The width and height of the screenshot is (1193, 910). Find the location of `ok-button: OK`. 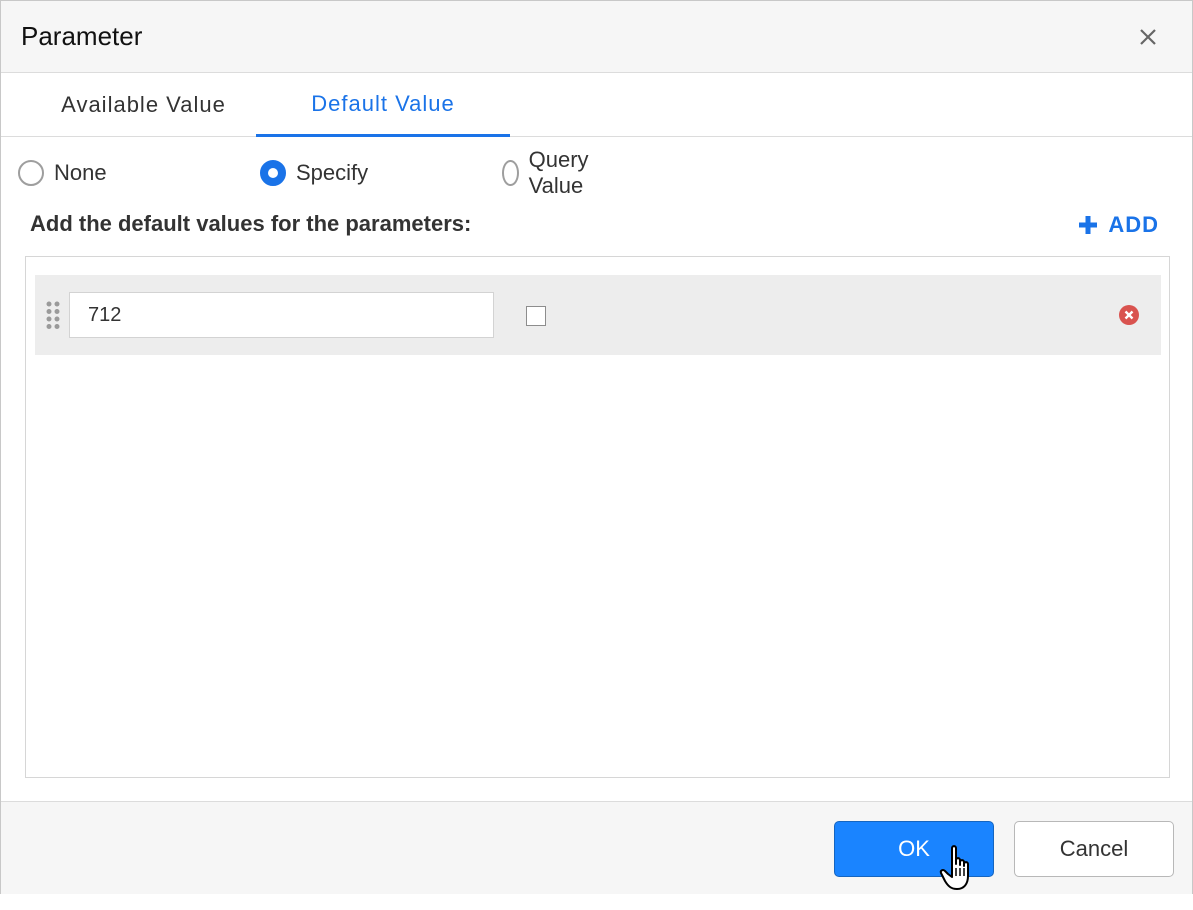

ok-button: OK is located at coordinates (914, 849).